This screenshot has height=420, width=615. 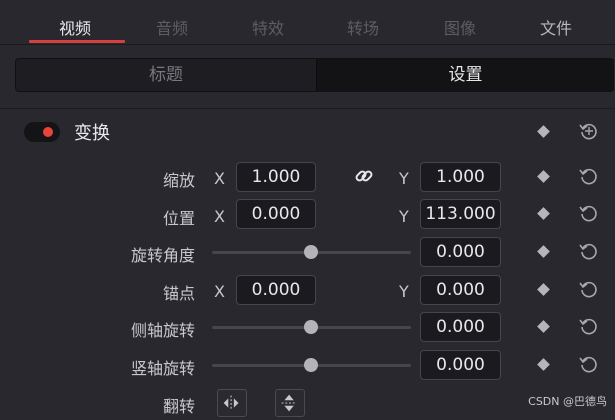 I want to click on flip-label: 翻转, so click(x=178, y=406).